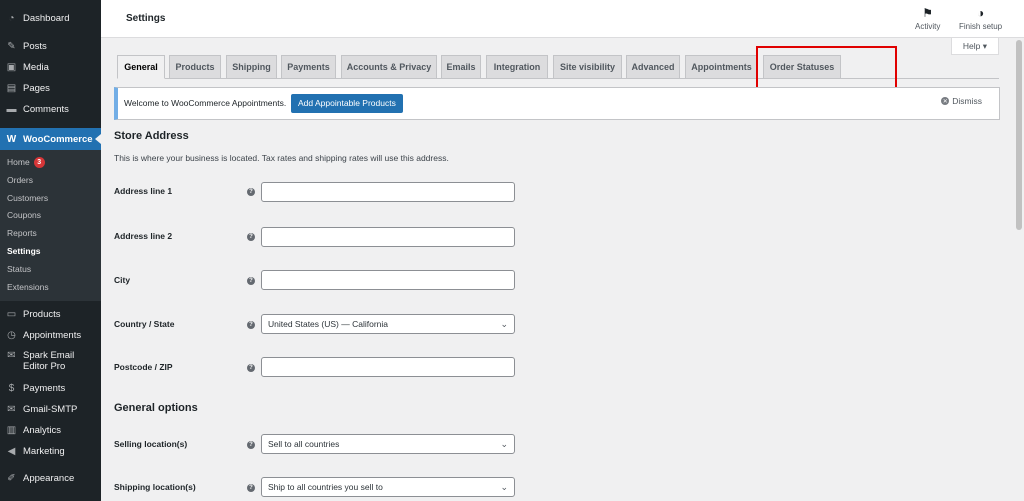  I want to click on tab-accounts-privacy: Accounts & Privacy, so click(389, 67).